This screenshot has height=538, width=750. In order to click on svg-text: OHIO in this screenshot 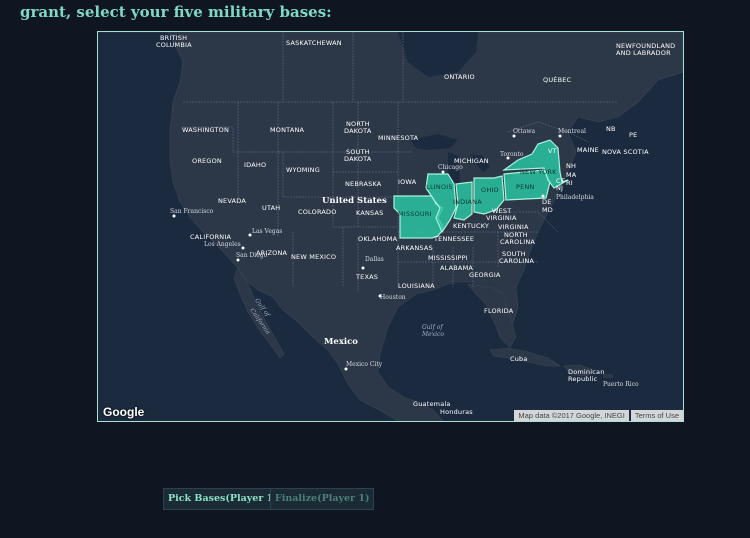, I will do `click(490, 190)`.